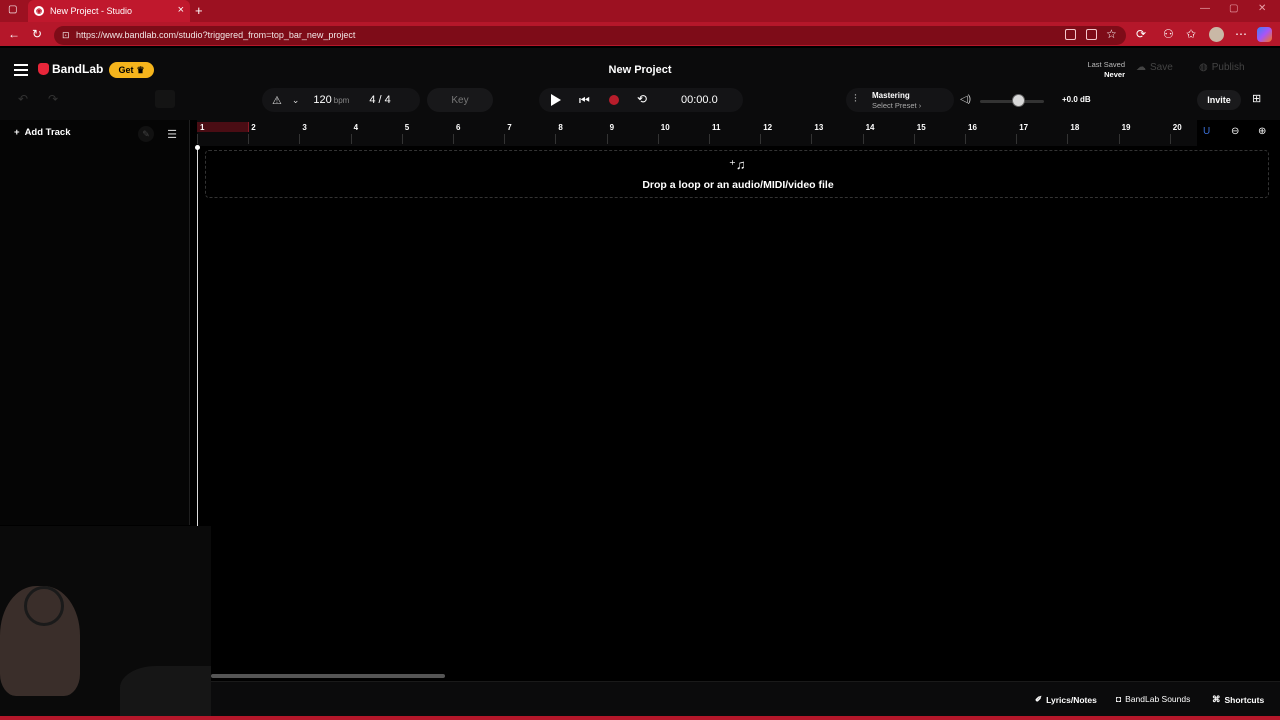 This screenshot has width=1280, height=720. Describe the element at coordinates (17, 132) in the screenshot. I see `plus-icon: +` at that location.